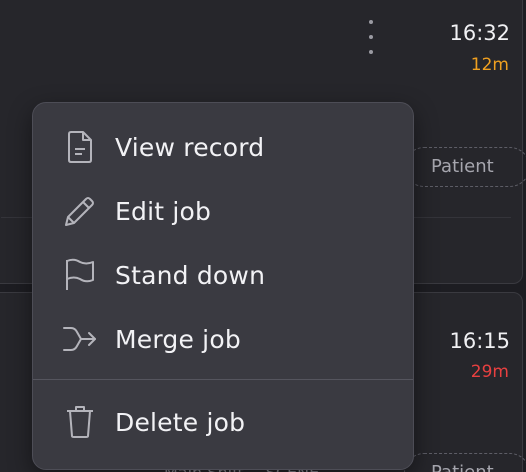  What do you see at coordinates (190, 147) in the screenshot?
I see `menu-item-label: View record` at bounding box center [190, 147].